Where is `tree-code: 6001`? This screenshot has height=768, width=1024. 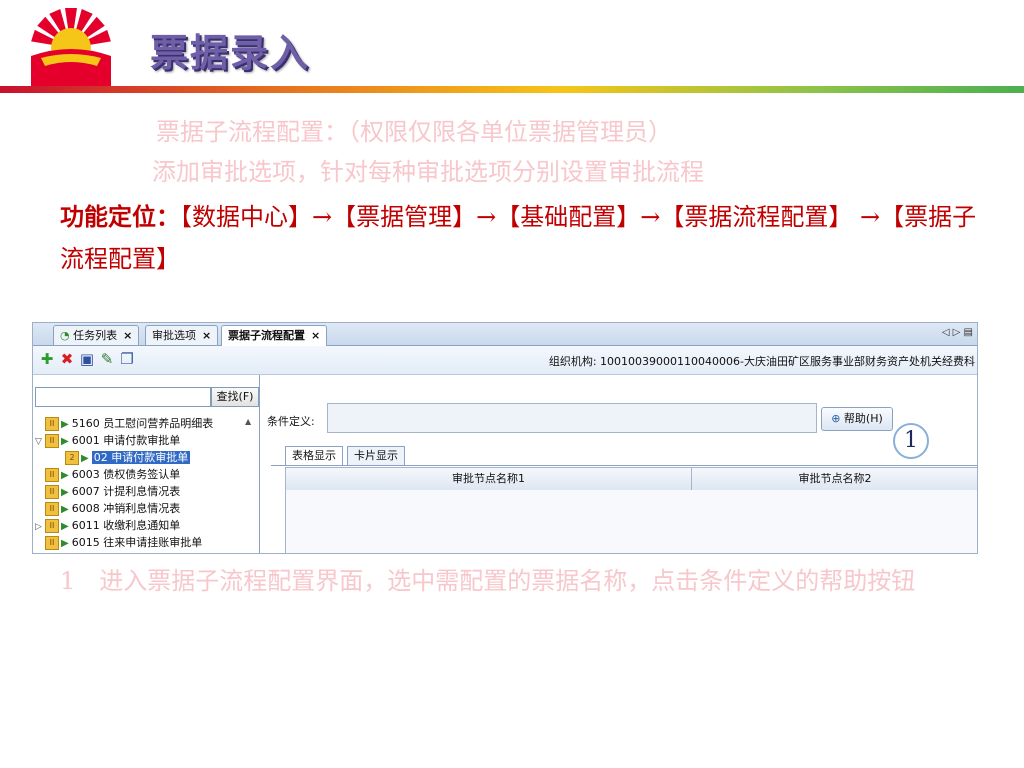 tree-code: 6001 is located at coordinates (85, 440).